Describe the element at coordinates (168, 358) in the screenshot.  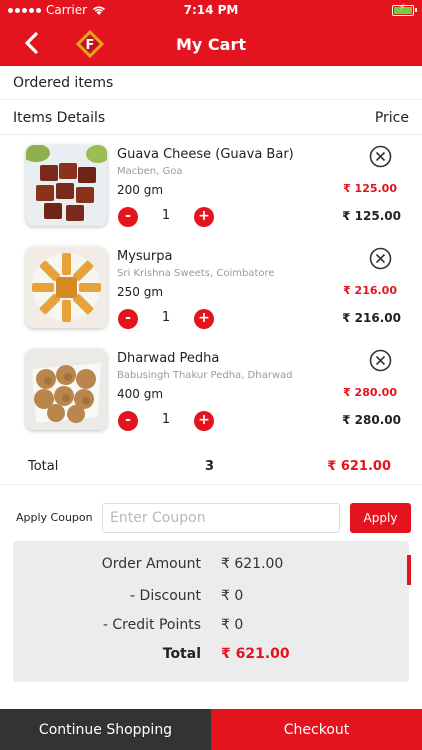
I see `item-name: Dharwad Pedha` at that location.